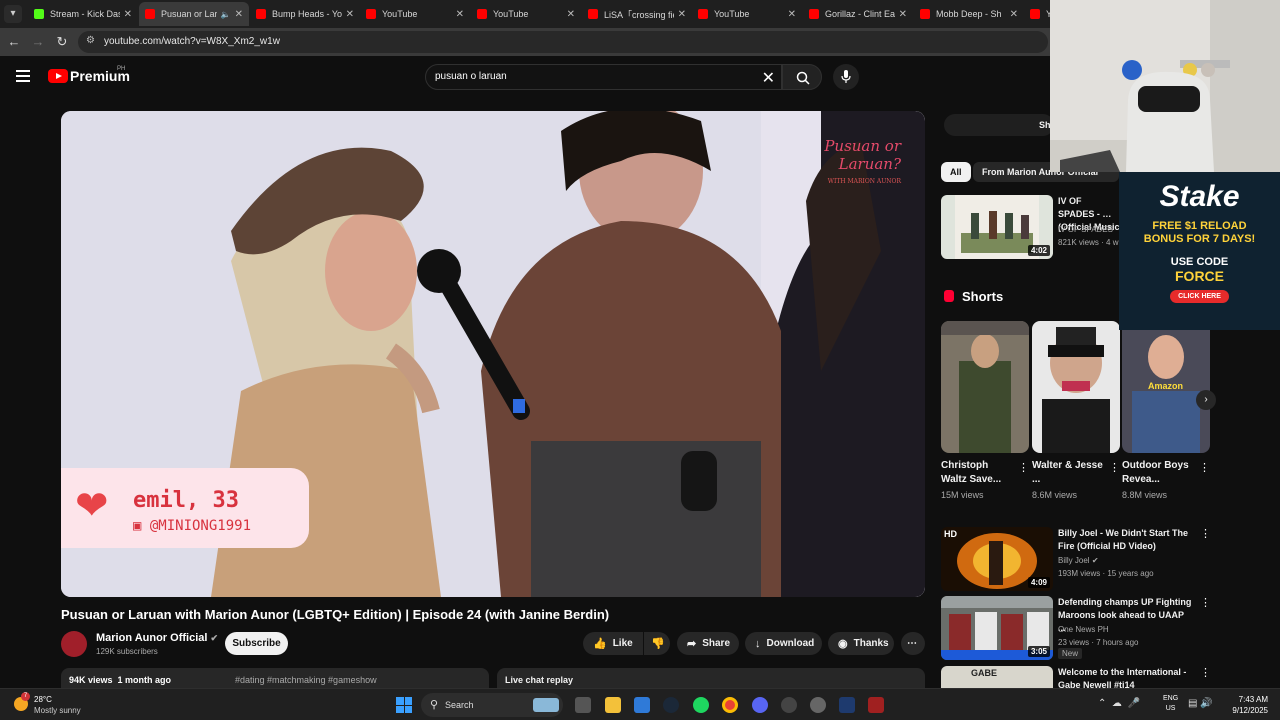 This screenshot has width=1280, height=720. Describe the element at coordinates (1200, 703) in the screenshot. I see `network-volume-icons: ▤ 🔊` at that location.